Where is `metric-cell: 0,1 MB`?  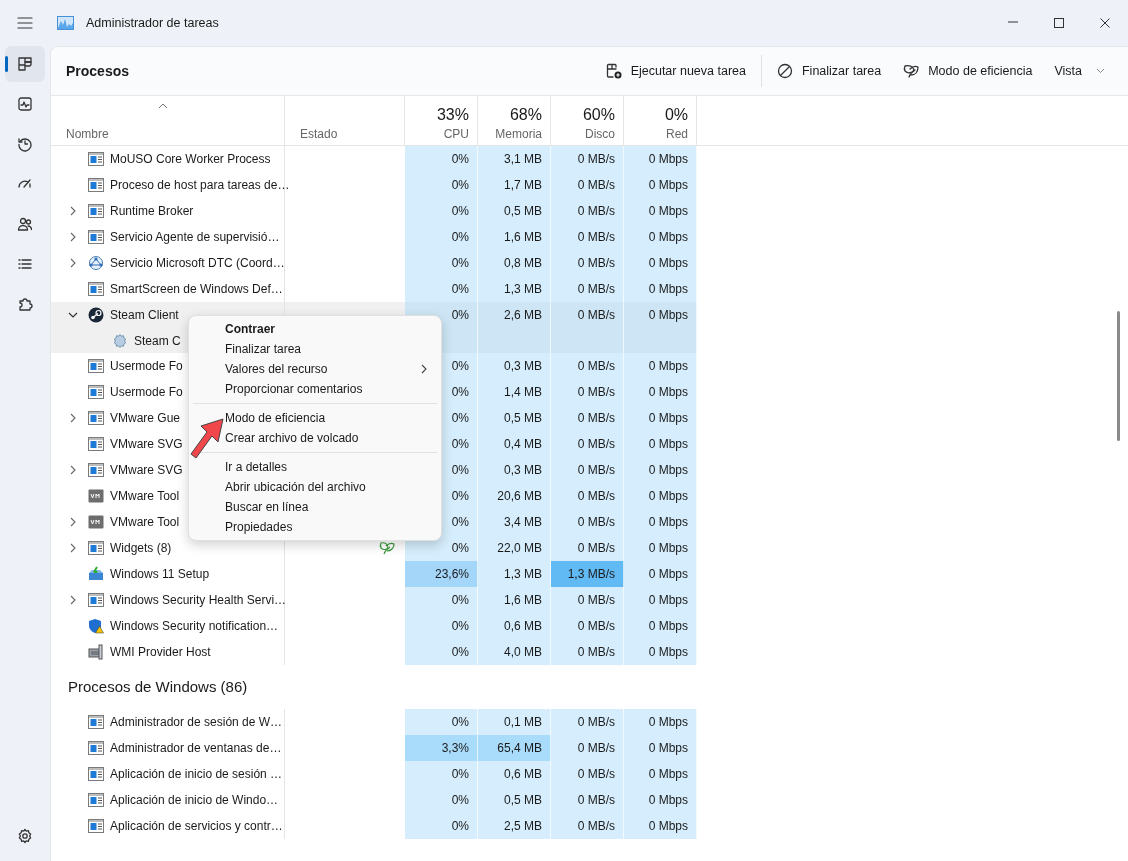
metric-cell: 0,1 MB is located at coordinates (514, 722).